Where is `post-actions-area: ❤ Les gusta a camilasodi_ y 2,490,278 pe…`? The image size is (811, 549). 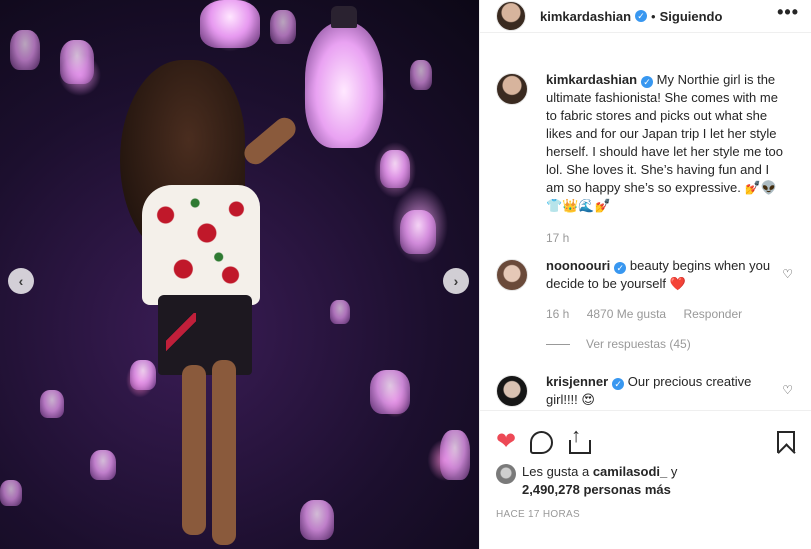 post-actions-area: ❤ Les gusta a camilasodi_ y 2,490,278 pe… is located at coordinates (645, 479).